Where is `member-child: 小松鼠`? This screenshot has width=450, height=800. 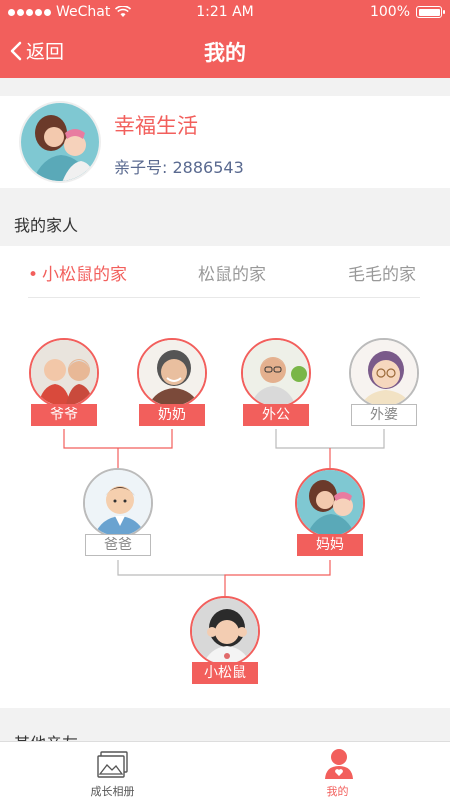
member-child: 小松鼠 is located at coordinates (225, 640).